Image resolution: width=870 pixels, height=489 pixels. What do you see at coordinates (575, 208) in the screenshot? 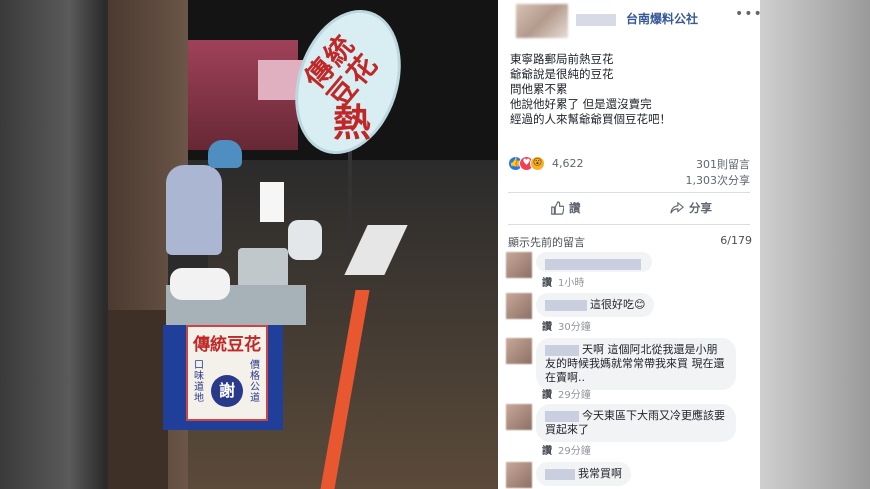
I see `like-label: 讚` at bounding box center [575, 208].